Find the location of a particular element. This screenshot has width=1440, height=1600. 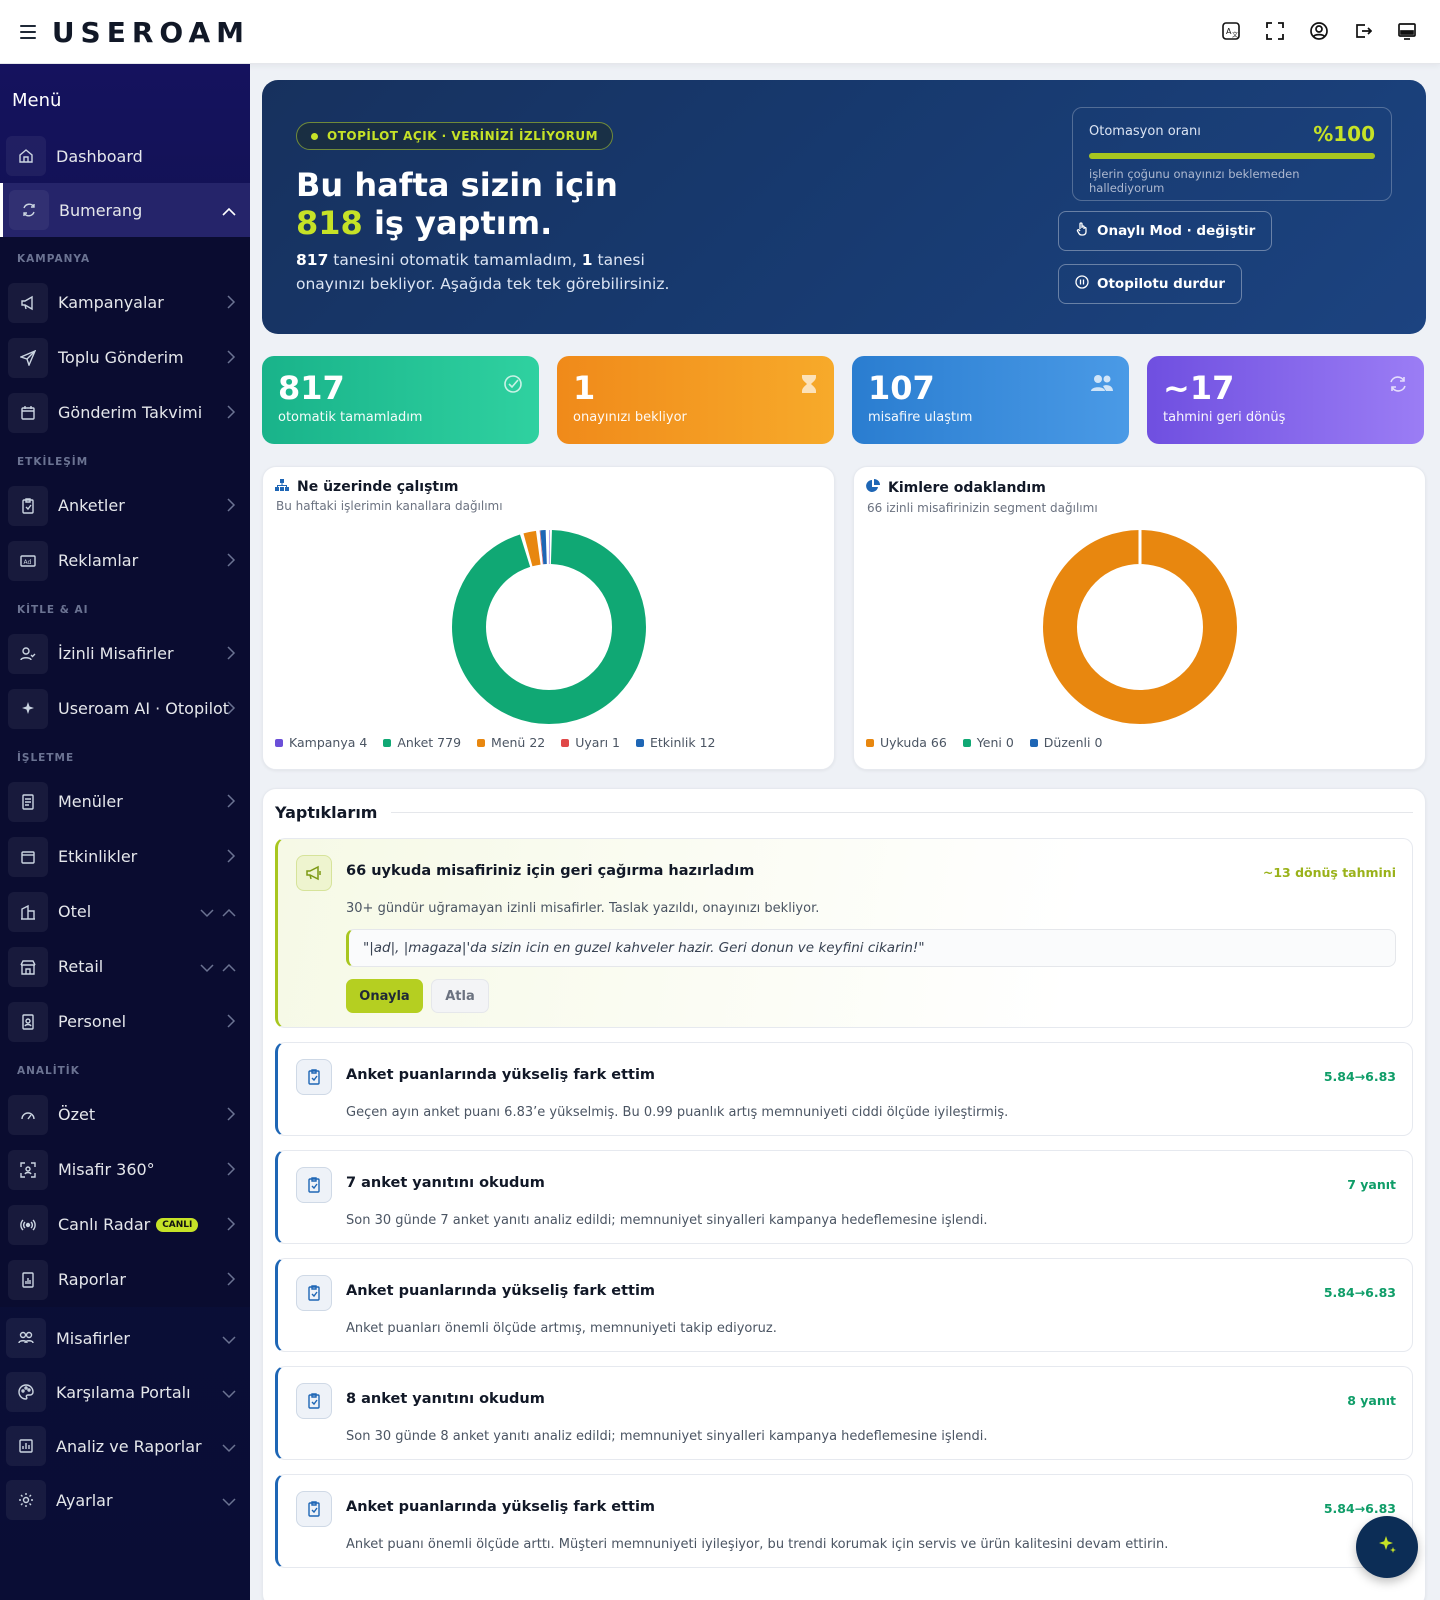

sidebar-item-otel: Otel is located at coordinates (125, 911).